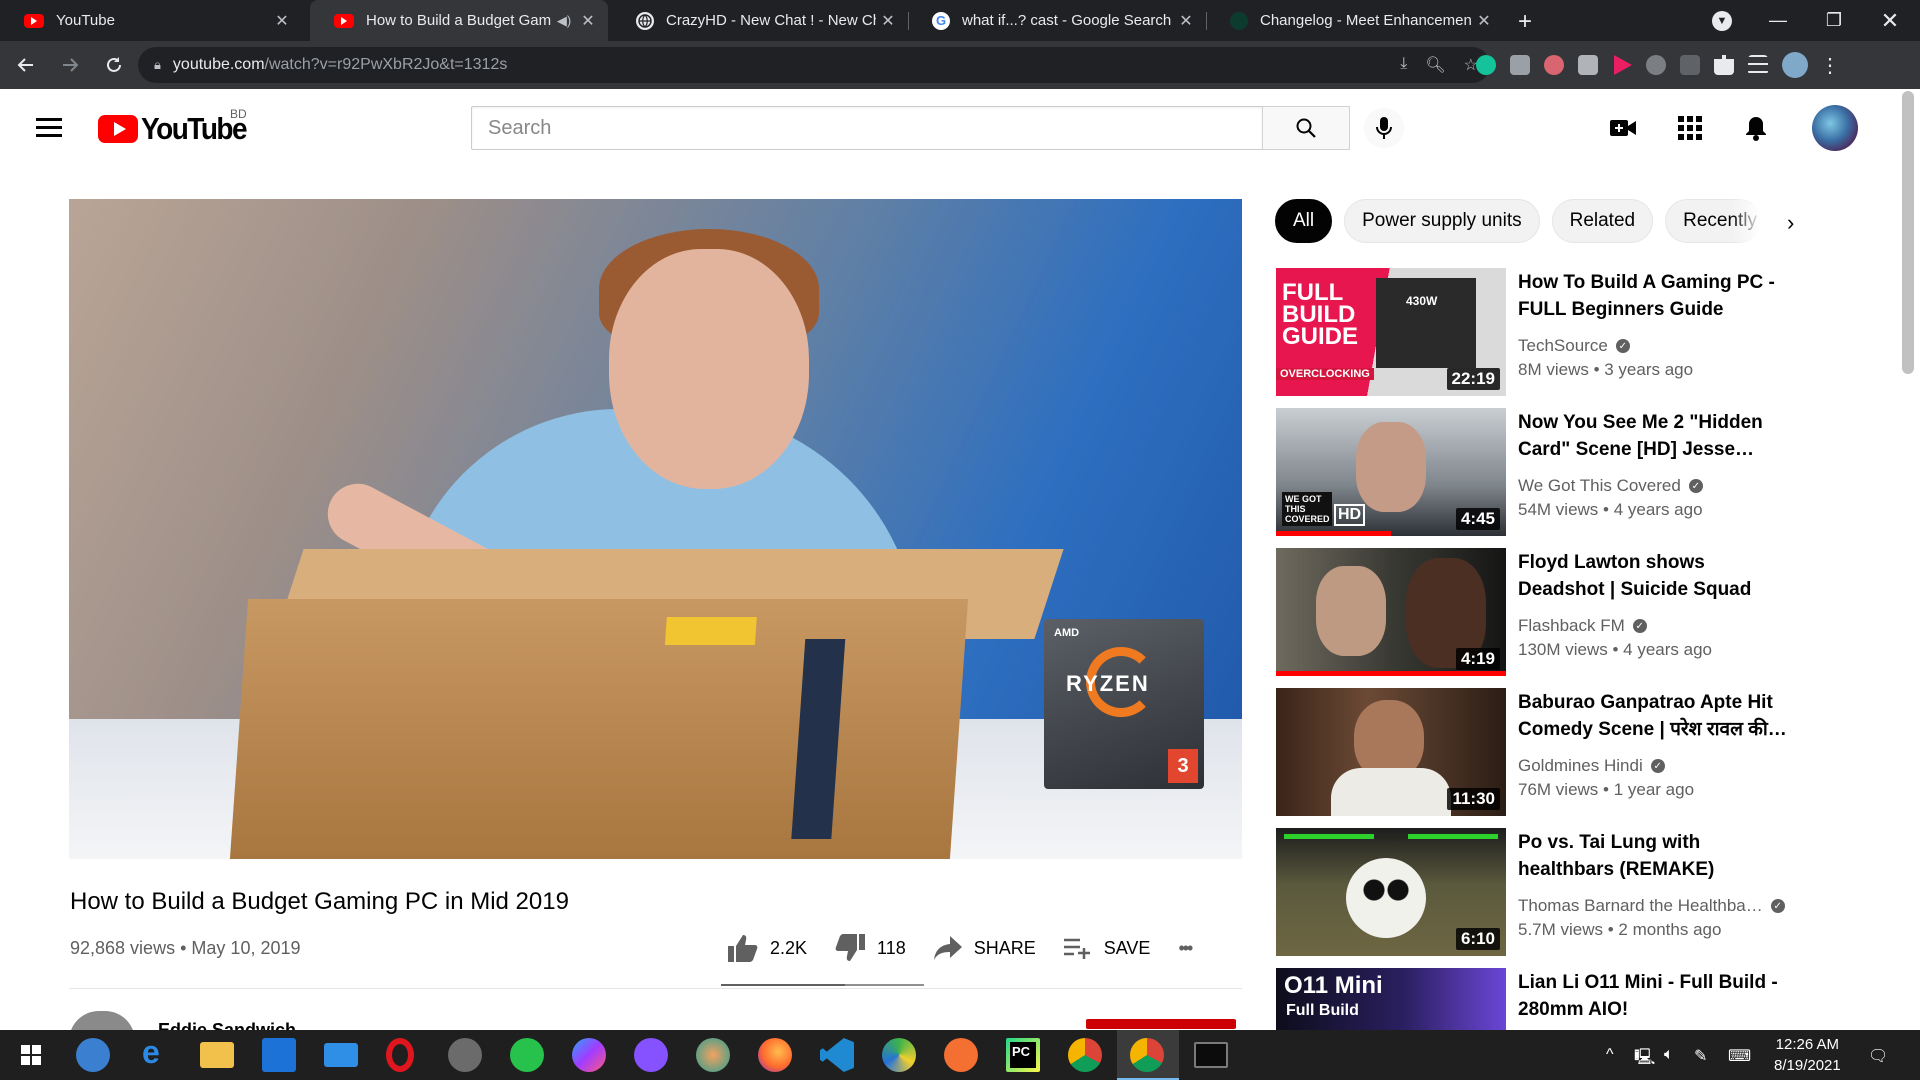  Describe the element at coordinates (651, 1055) in the screenshot. I see `github-desktop-icon` at that location.